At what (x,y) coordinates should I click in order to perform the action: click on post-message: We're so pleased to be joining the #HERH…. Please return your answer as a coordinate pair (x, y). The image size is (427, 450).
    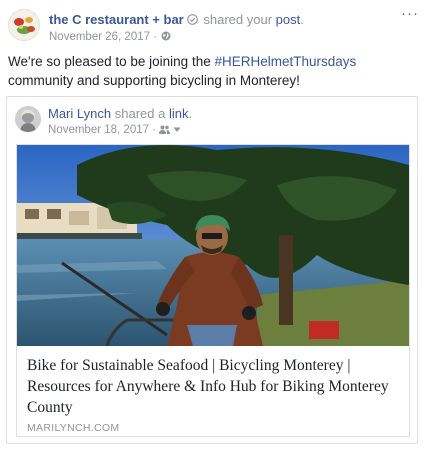
    Looking at the image, I should click on (210, 71).